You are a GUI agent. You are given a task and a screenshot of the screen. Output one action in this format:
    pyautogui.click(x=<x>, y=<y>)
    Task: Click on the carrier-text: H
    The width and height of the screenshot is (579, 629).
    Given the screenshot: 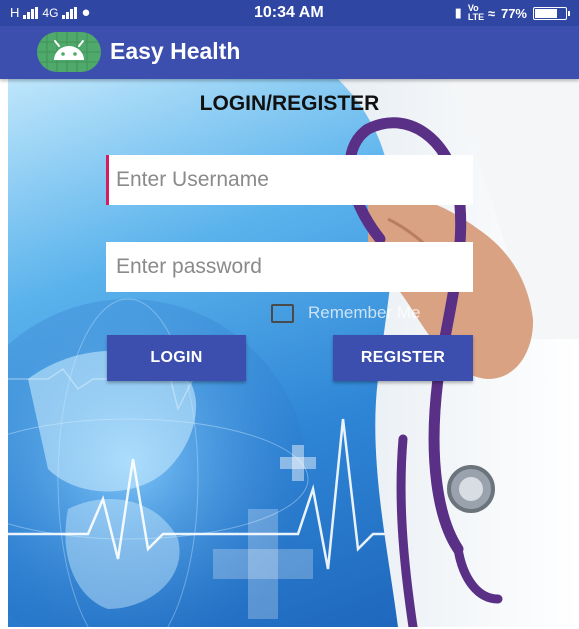 What is the action you would take?
    pyautogui.click(x=15, y=12)
    